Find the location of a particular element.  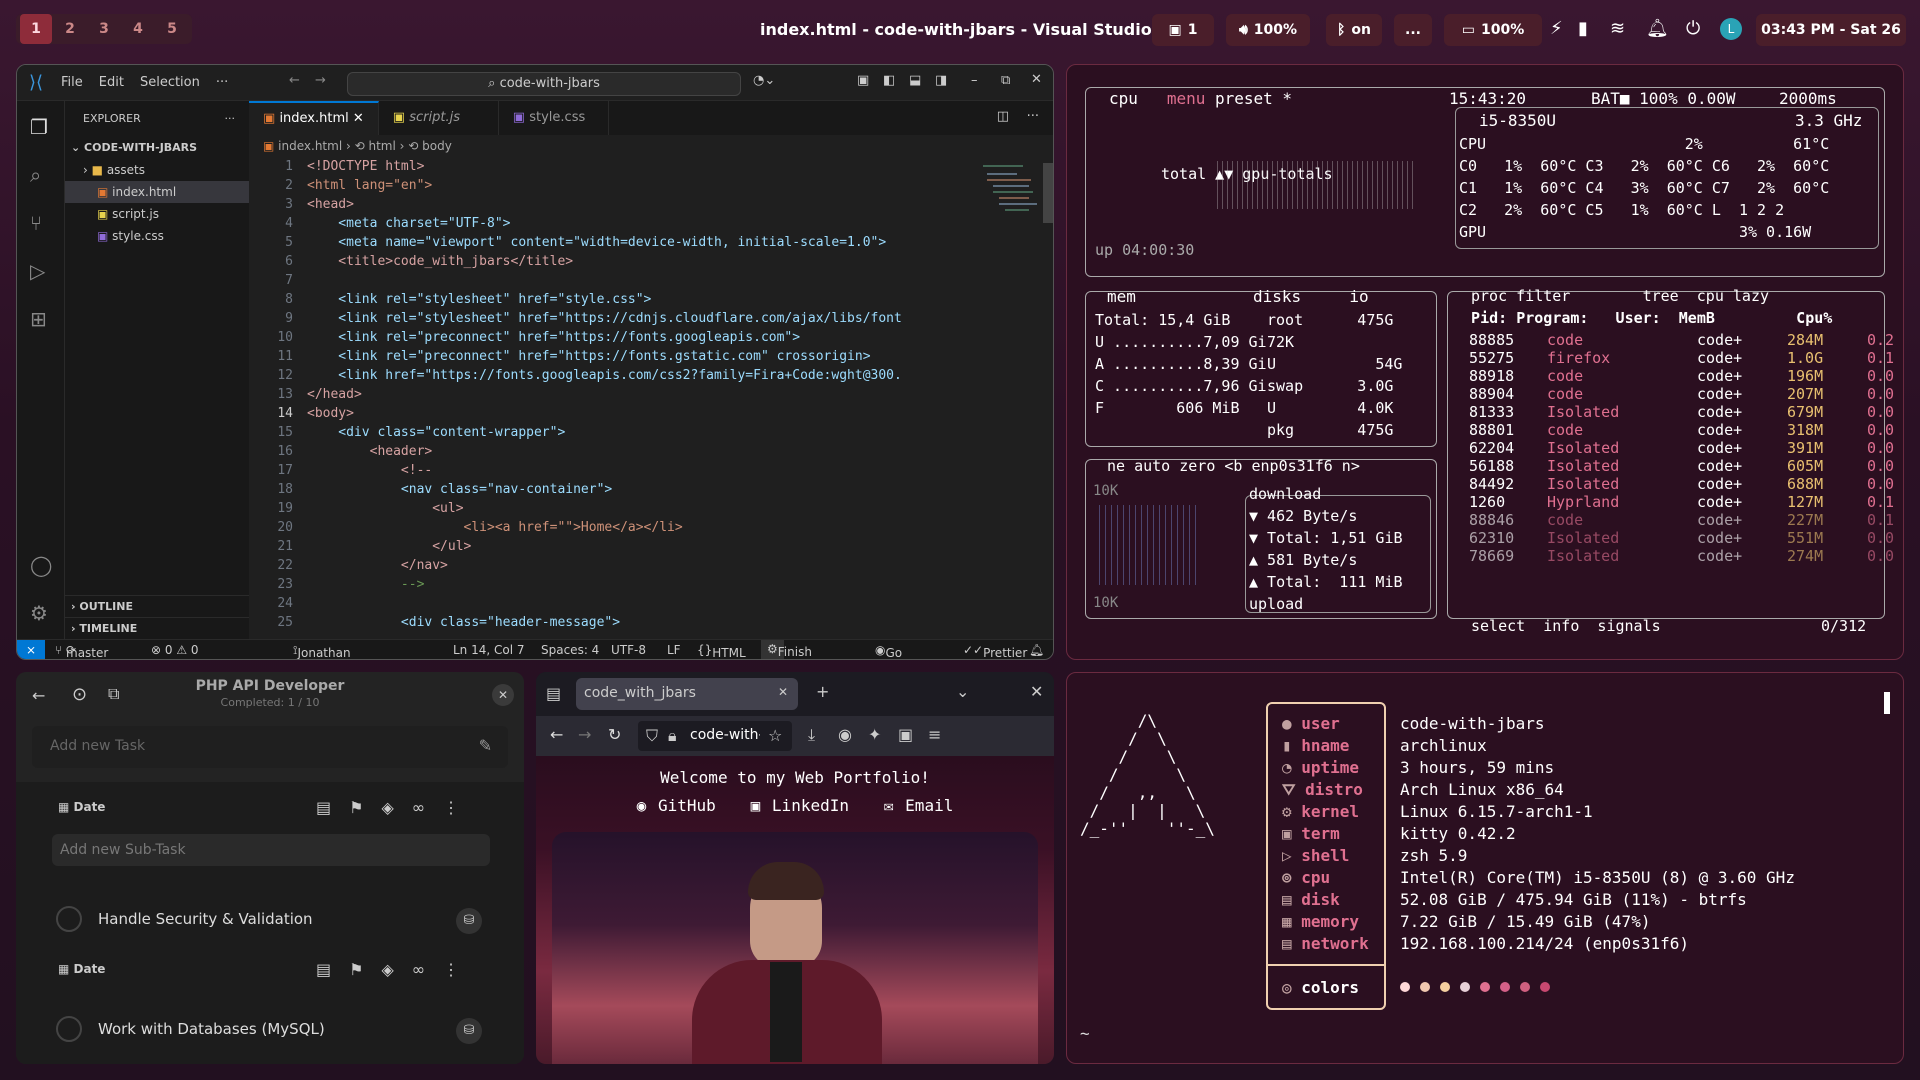

code-line: --> is located at coordinates (366, 584).